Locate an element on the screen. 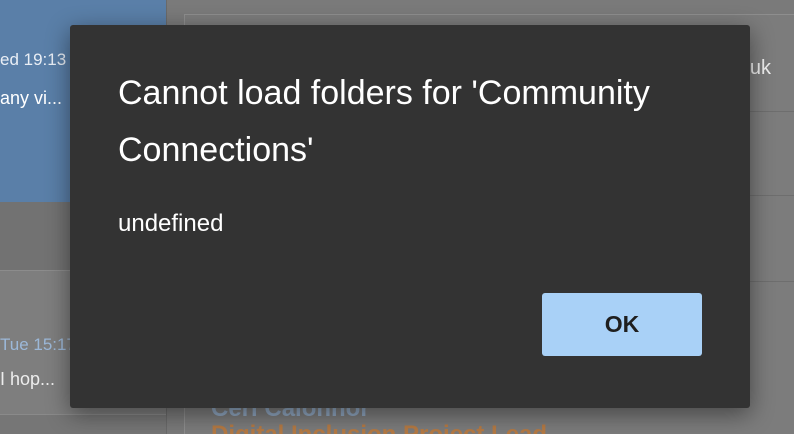 The image size is (794, 434). sender-email: uk is located at coordinates (760, 68).